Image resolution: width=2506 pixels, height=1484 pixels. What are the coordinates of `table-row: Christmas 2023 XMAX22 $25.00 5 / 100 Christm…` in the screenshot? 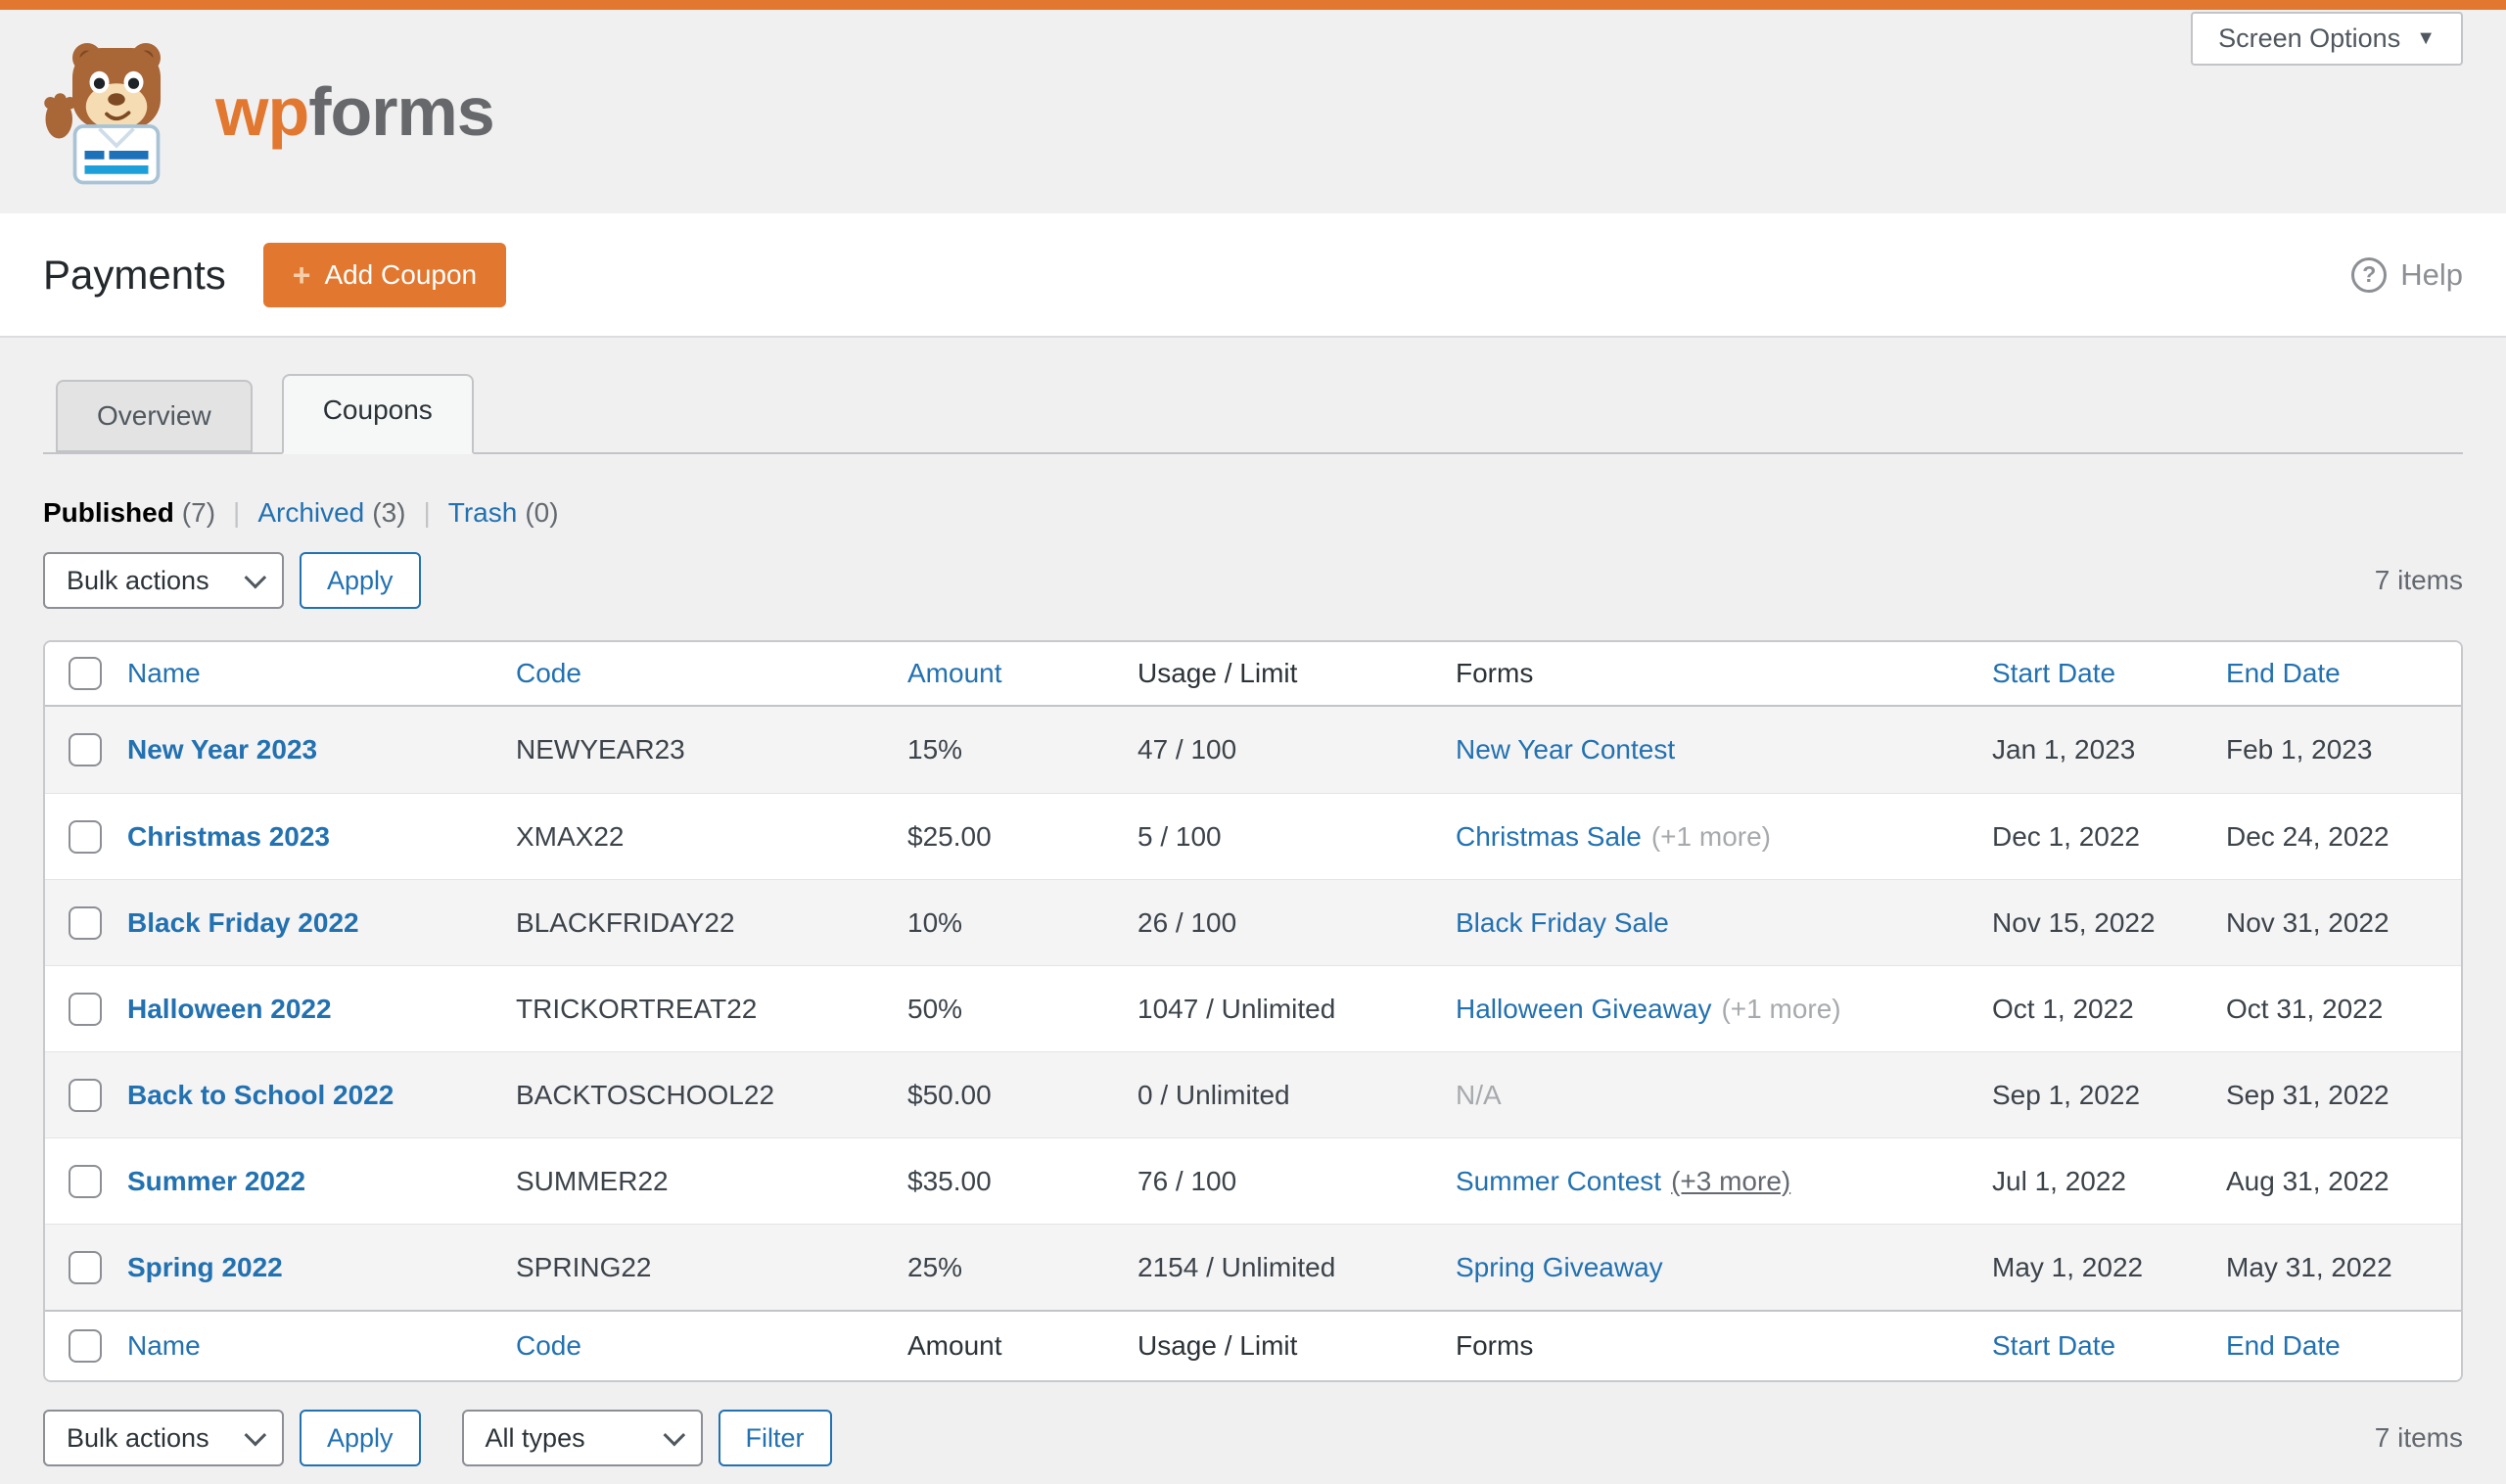 It's located at (1253, 836).